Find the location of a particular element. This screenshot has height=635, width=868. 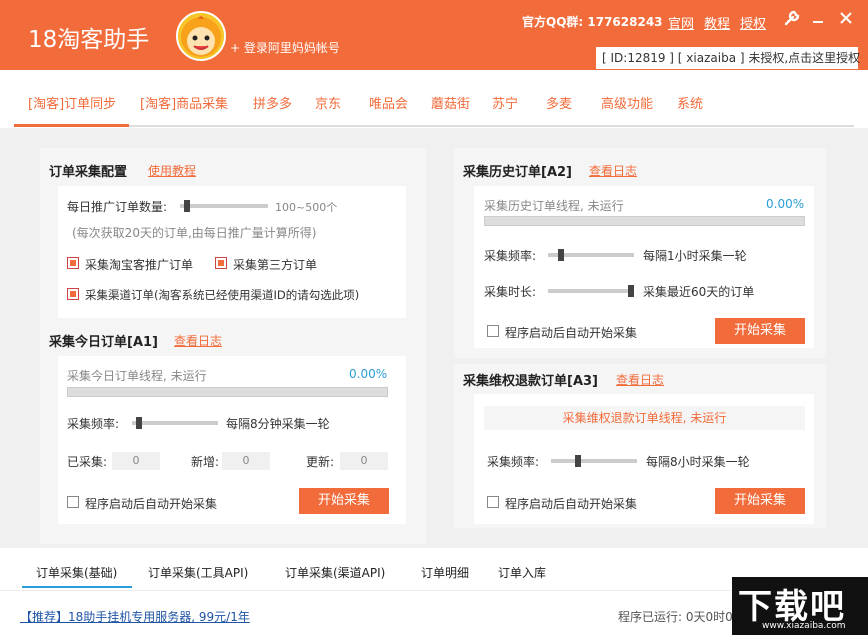

tab-taoke-order-sync: [淘客]订单同步 is located at coordinates (72, 102).